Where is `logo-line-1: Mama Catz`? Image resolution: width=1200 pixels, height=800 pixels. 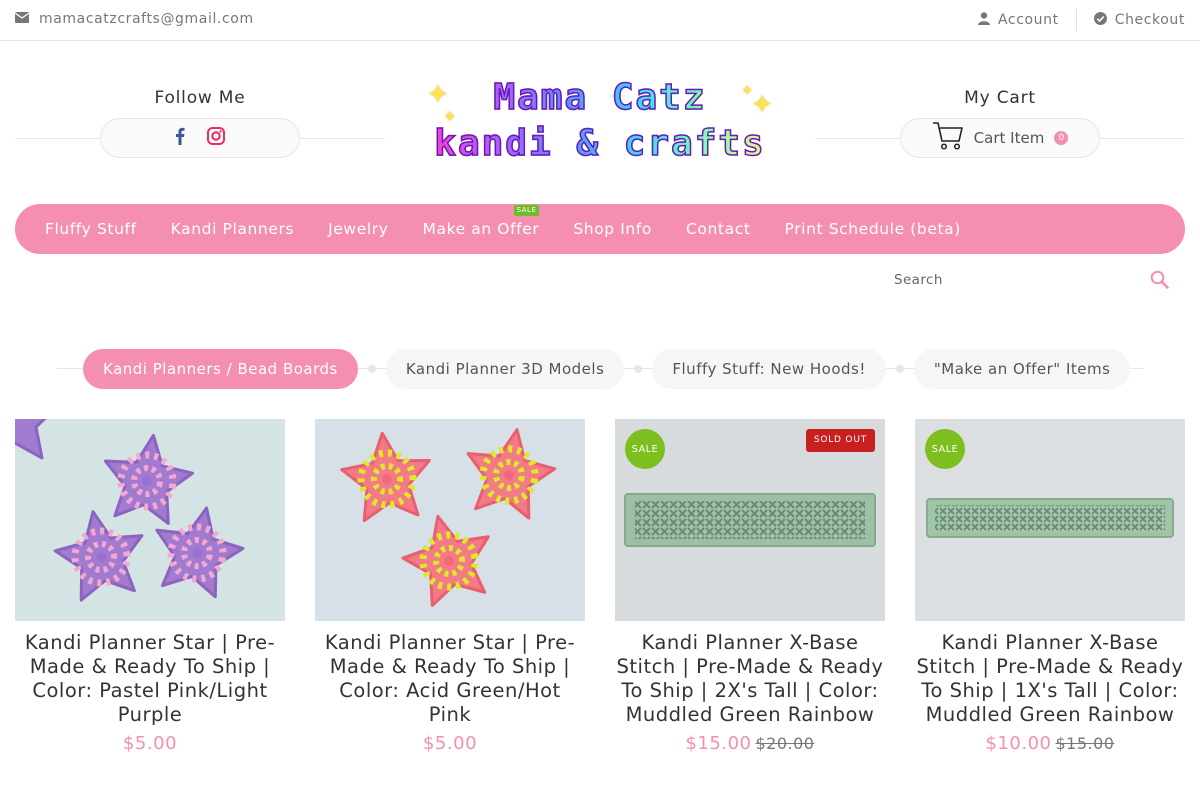
logo-line-1: Mama Catz is located at coordinates (600, 98).